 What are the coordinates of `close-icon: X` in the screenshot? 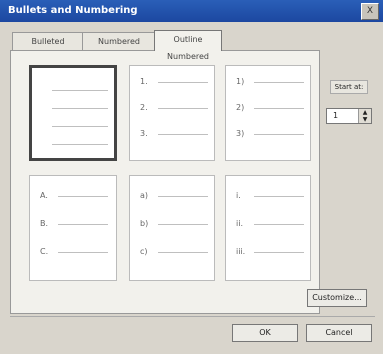 It's located at (370, 11).